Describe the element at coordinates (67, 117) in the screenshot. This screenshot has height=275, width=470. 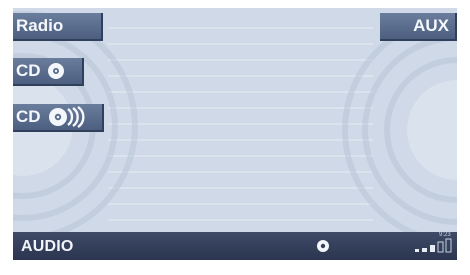
I see `cd-changer-icon` at that location.